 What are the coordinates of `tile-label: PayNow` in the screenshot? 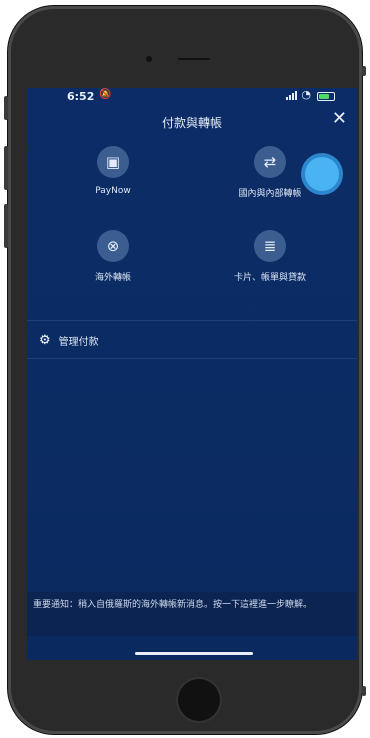 It's located at (113, 191).